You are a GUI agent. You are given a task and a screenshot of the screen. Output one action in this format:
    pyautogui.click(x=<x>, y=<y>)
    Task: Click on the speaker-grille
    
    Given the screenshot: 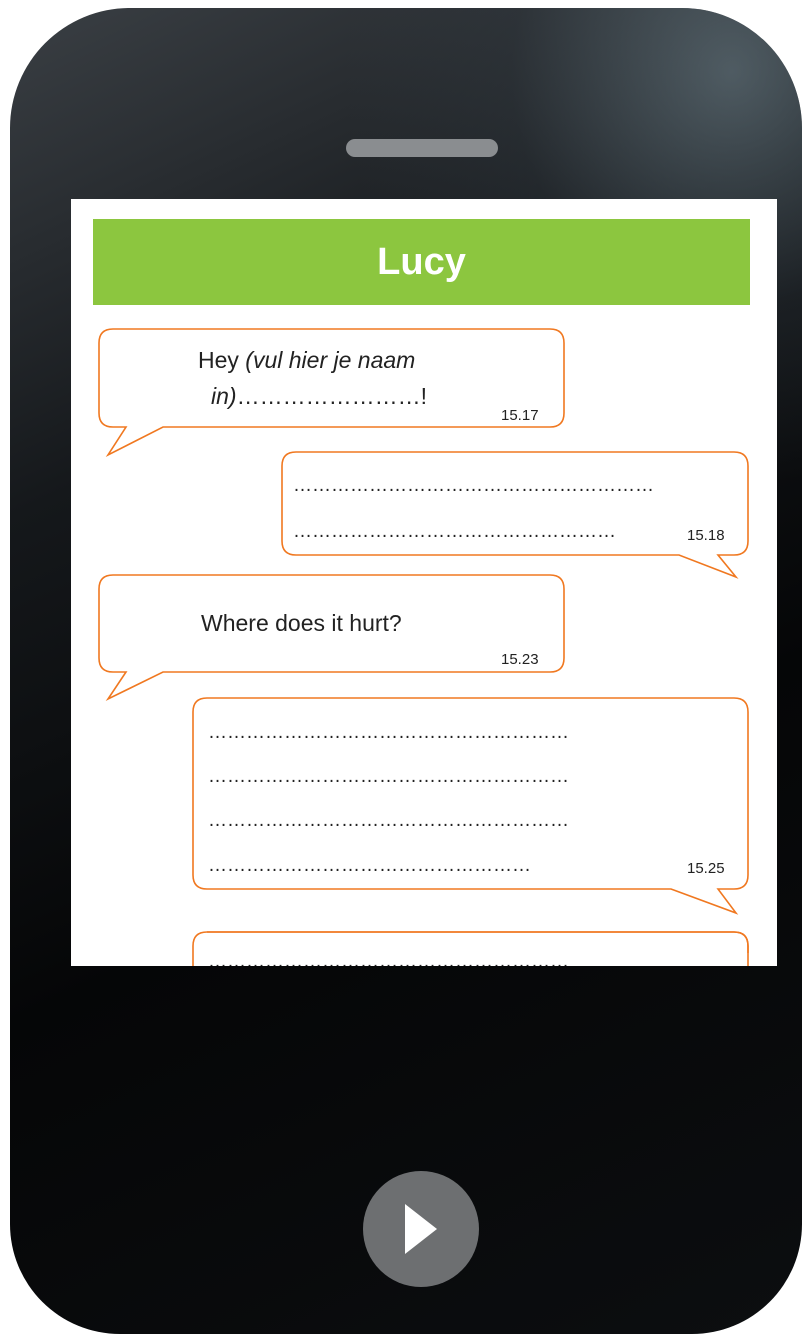 What is the action you would take?
    pyautogui.click(x=422, y=148)
    